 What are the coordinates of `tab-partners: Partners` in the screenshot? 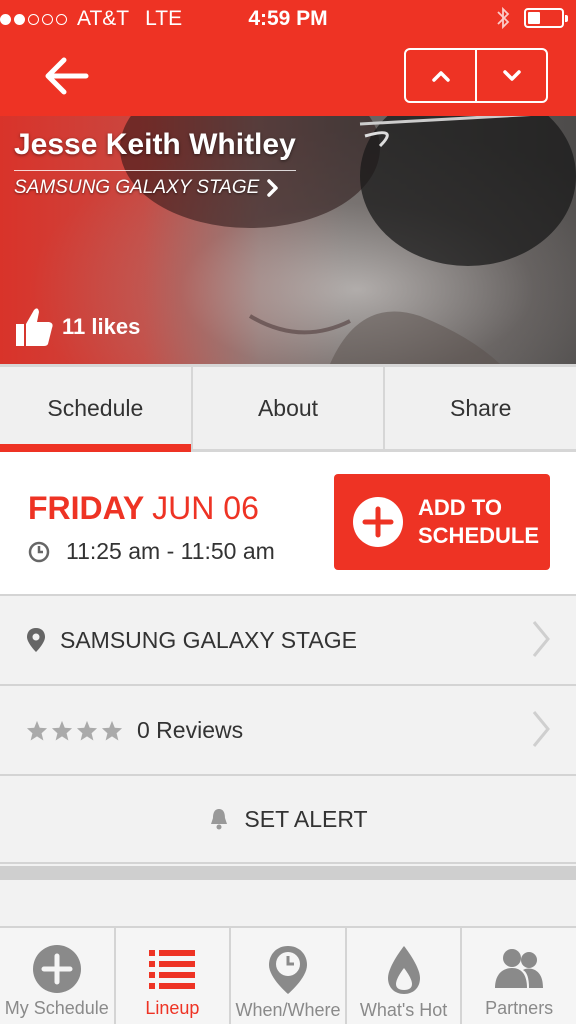 It's located at (518, 976).